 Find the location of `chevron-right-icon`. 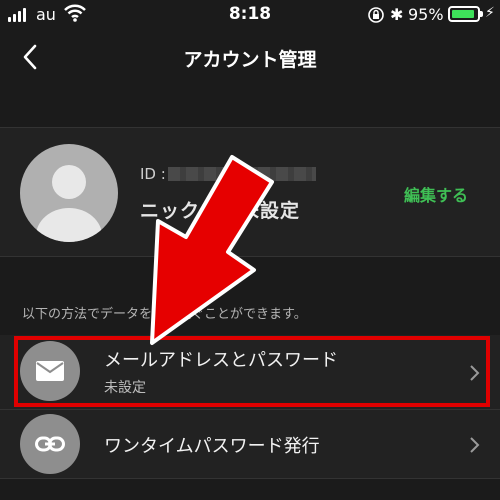

chevron-right-icon is located at coordinates (475, 445).